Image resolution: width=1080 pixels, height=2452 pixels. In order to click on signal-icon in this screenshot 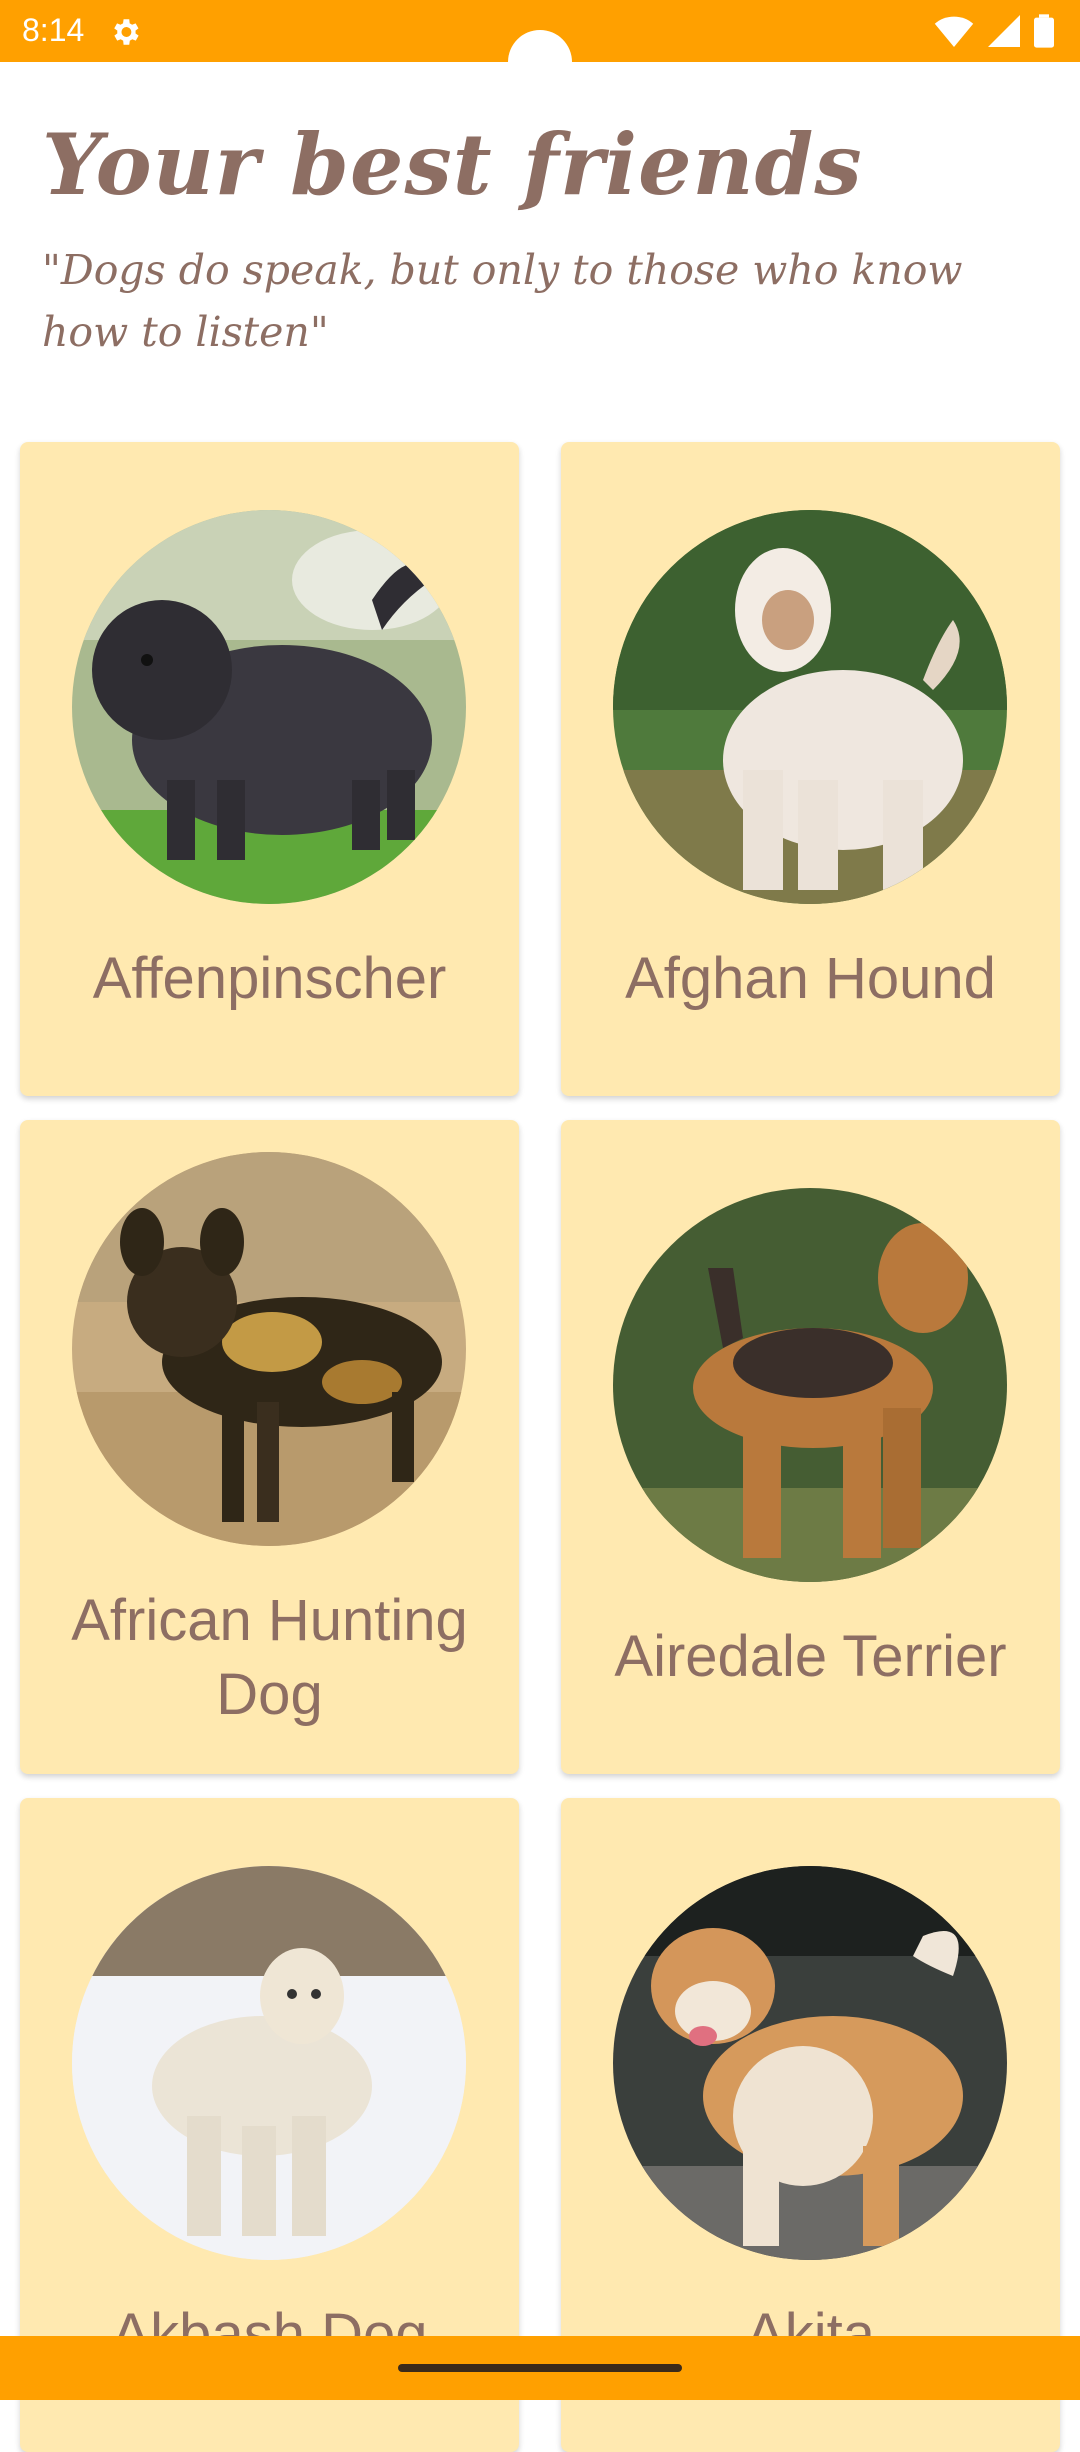, I will do `click(1004, 31)`.